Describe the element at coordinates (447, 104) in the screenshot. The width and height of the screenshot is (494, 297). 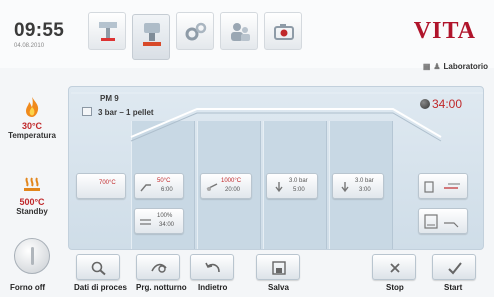
I see `remaining-time: 34:00` at that location.